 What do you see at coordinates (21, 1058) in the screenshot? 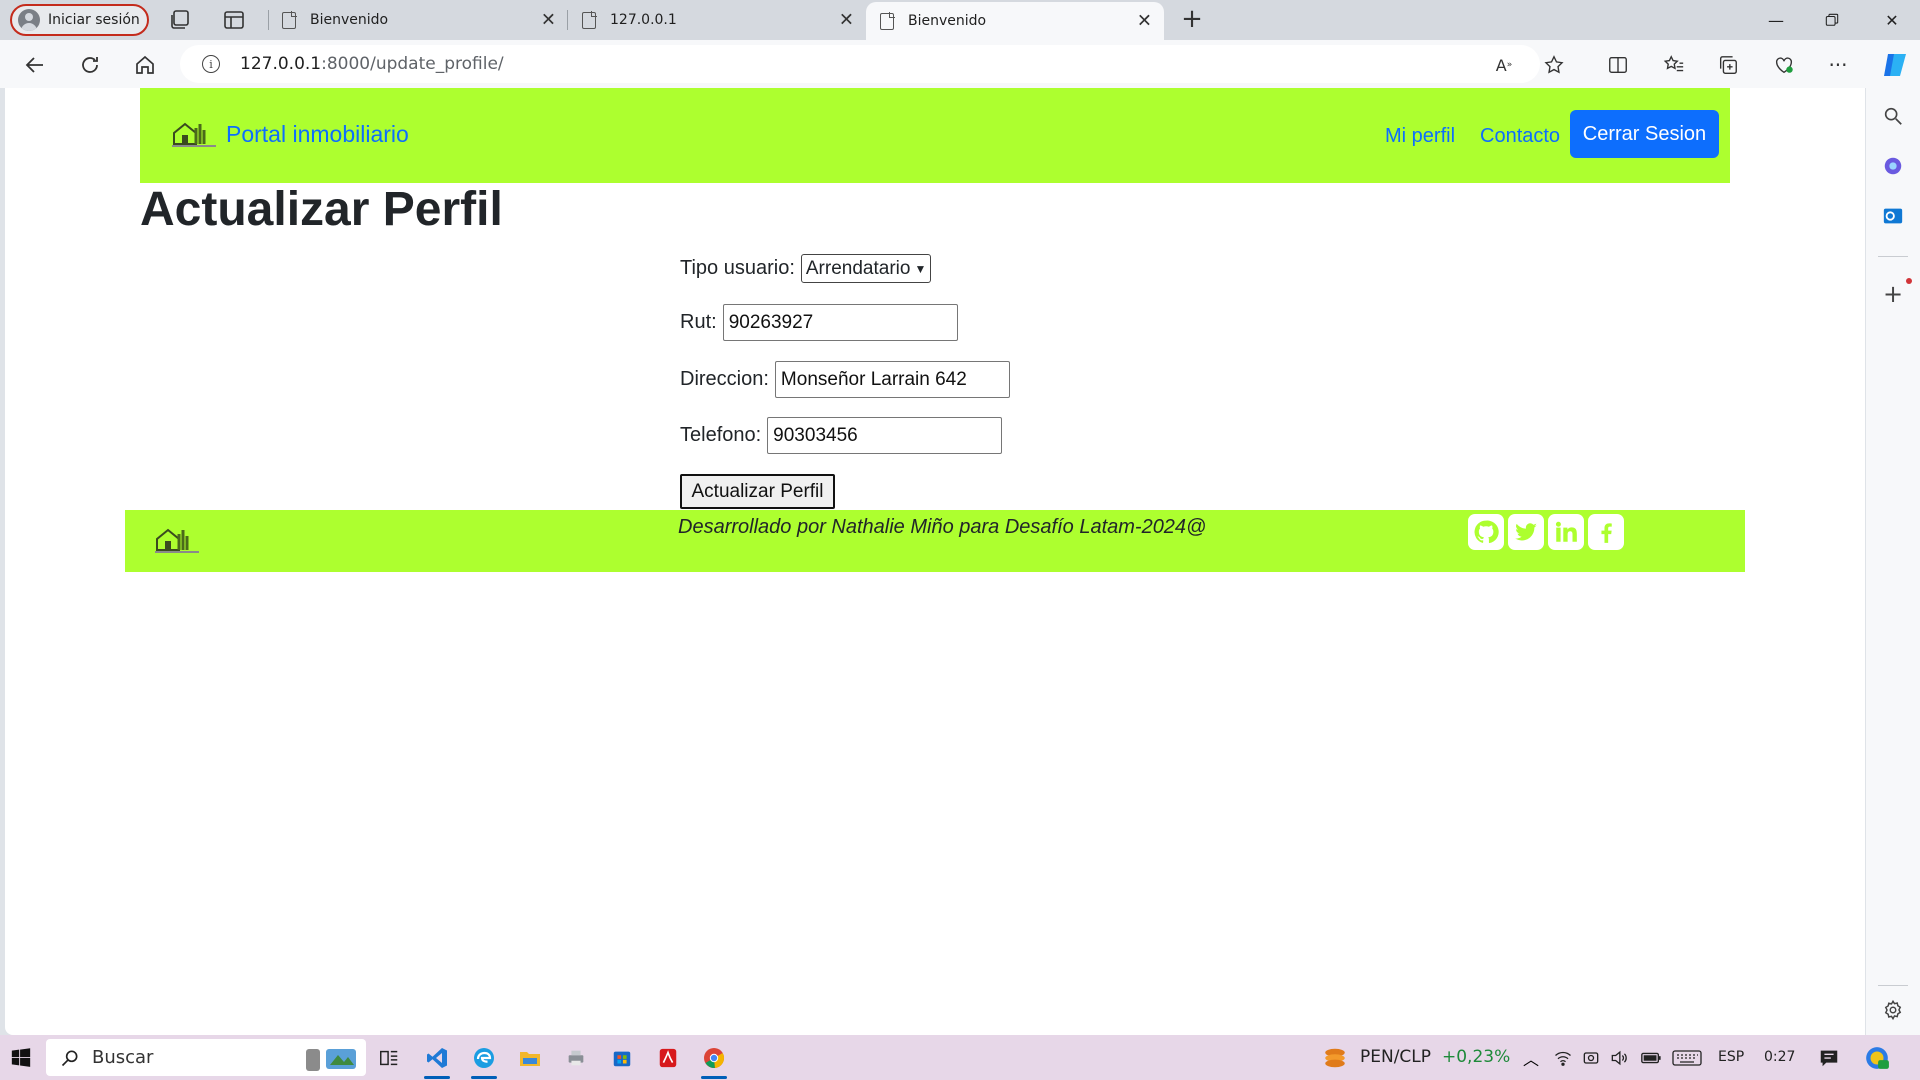
I see `windows-start-icon` at bounding box center [21, 1058].